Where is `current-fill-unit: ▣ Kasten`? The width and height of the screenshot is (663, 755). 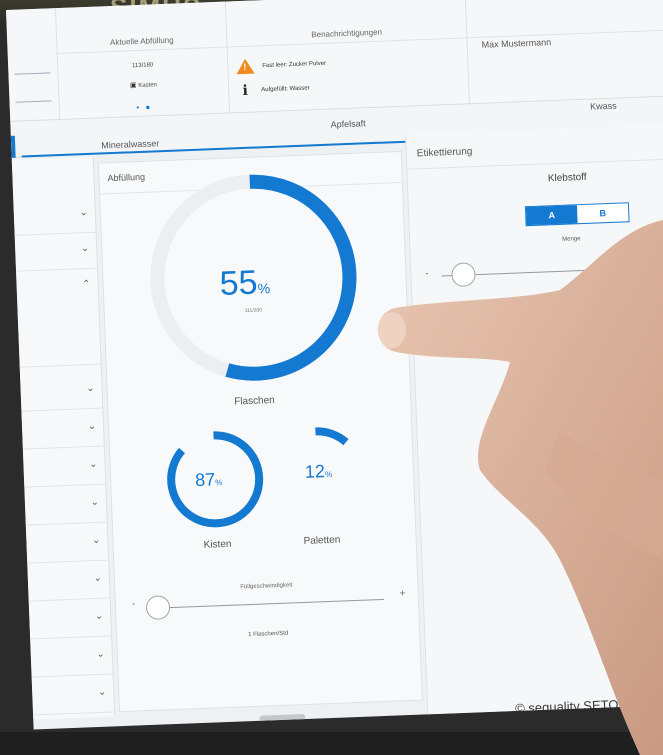
current-fill-unit: ▣ Kasten is located at coordinates (143, 85).